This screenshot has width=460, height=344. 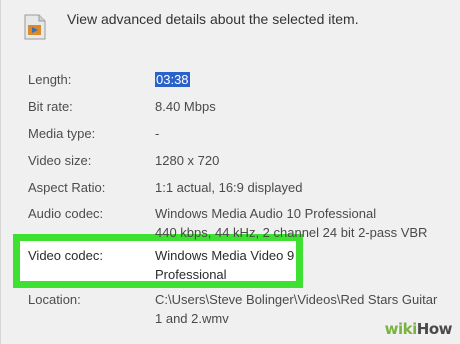 What do you see at coordinates (266, 213) in the screenshot?
I see `audio-codec-line-1: Windows Media Audio 10 Professional` at bounding box center [266, 213].